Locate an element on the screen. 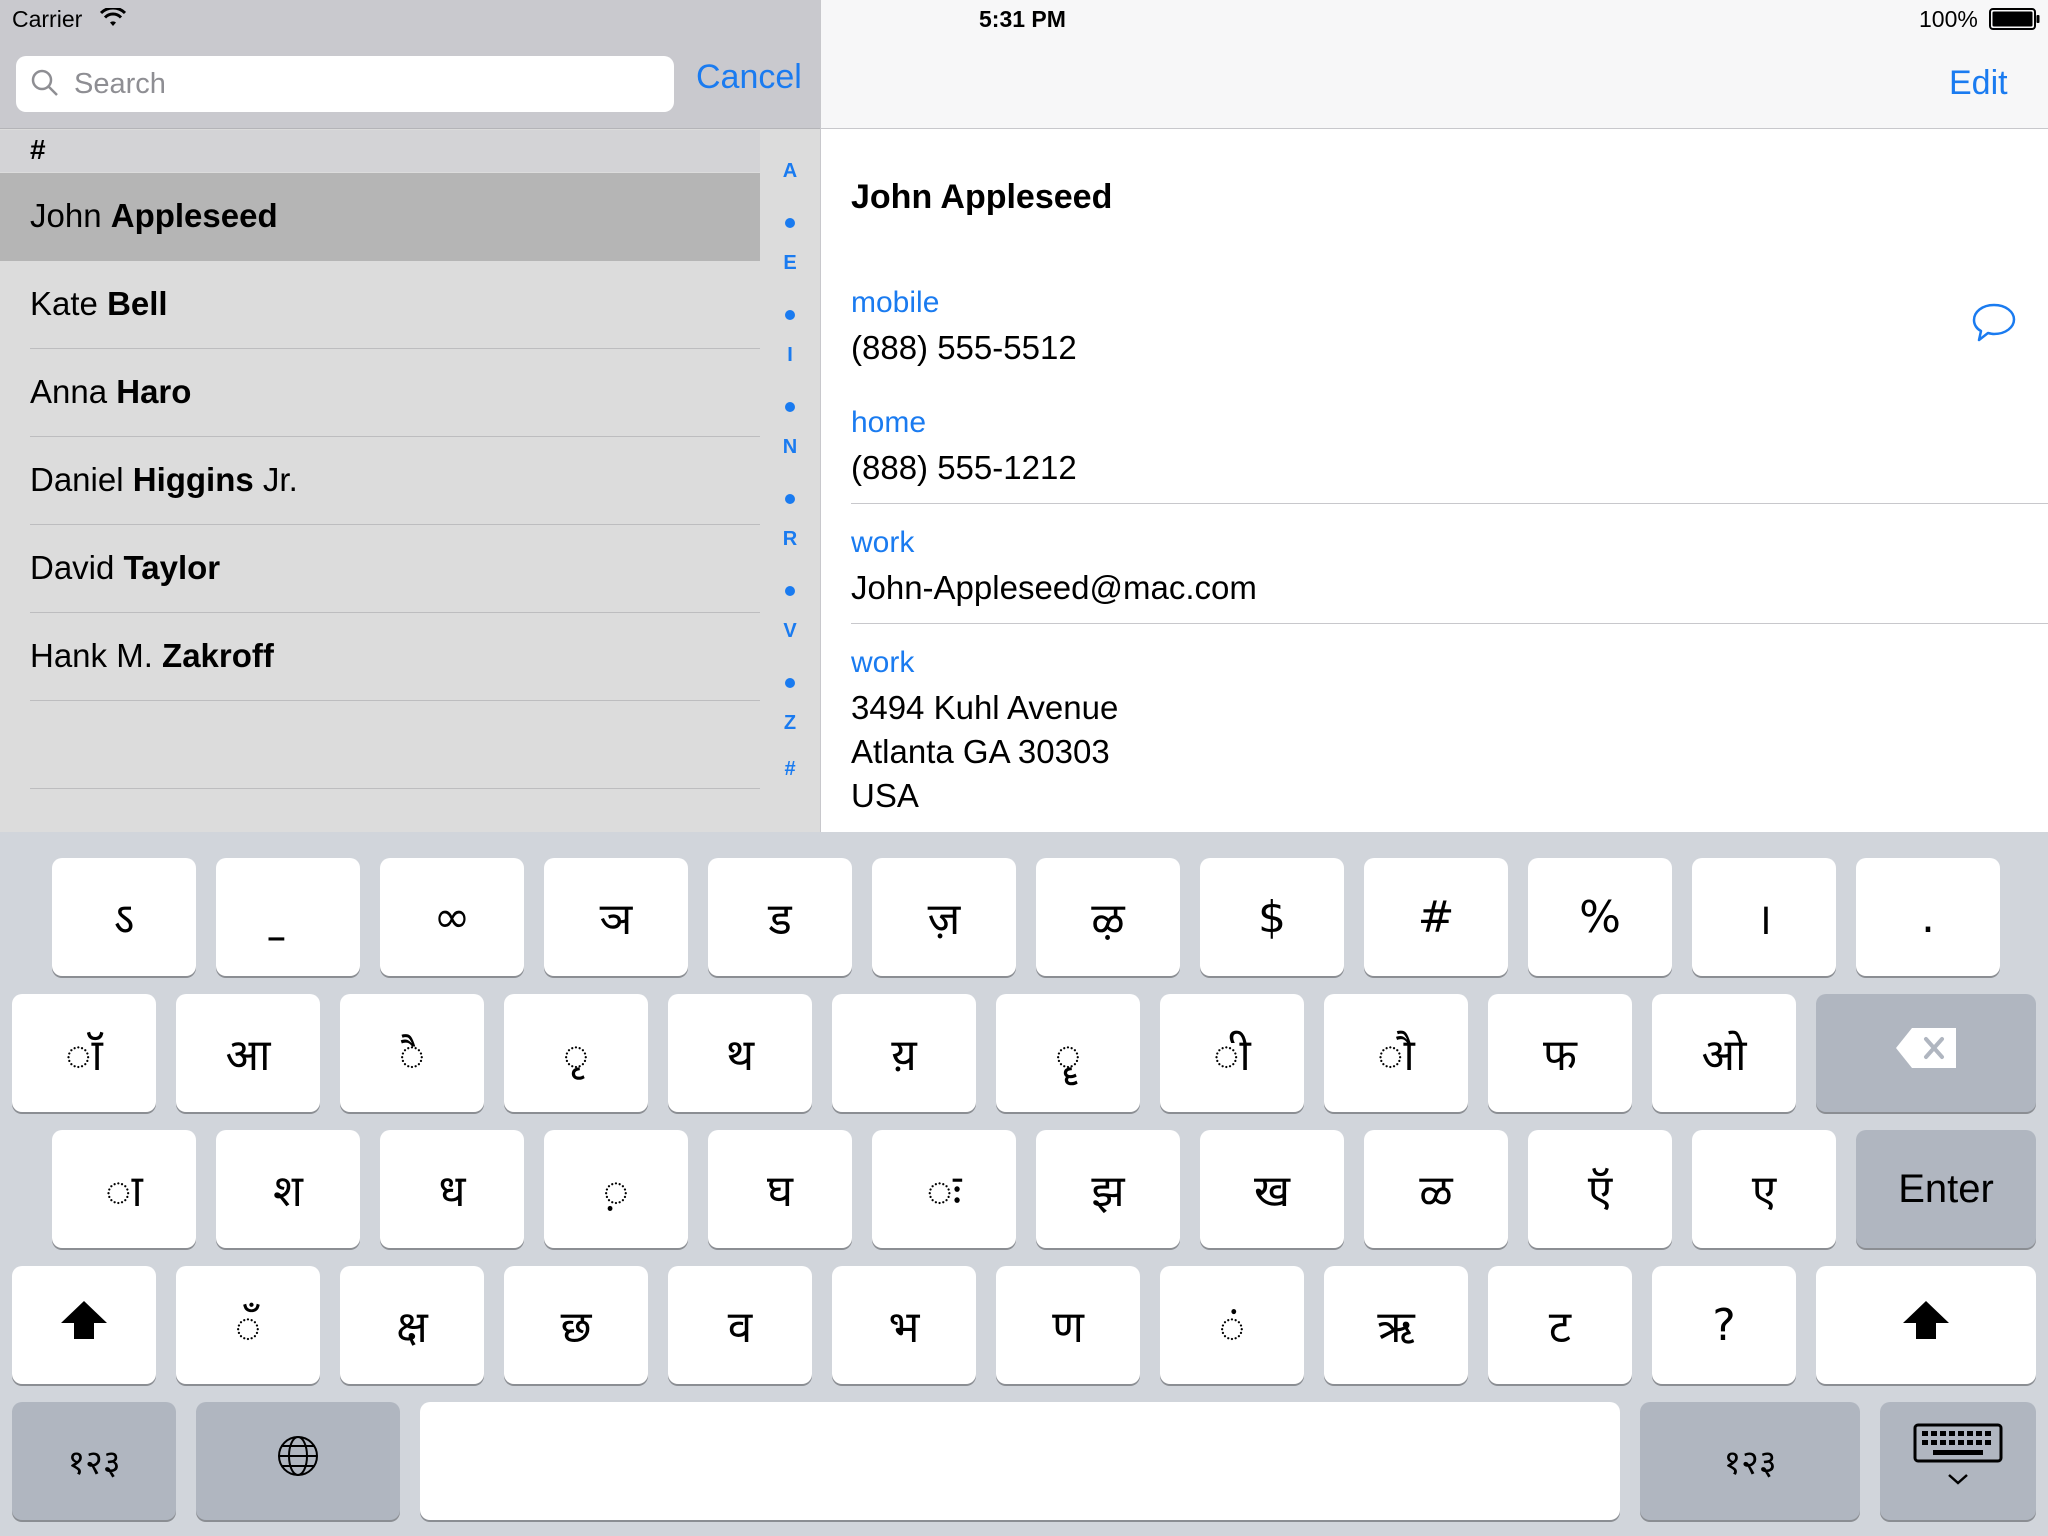 This screenshot has width=2048, height=1536. contact-name: Hank M. Zakroff is located at coordinates (152, 656).